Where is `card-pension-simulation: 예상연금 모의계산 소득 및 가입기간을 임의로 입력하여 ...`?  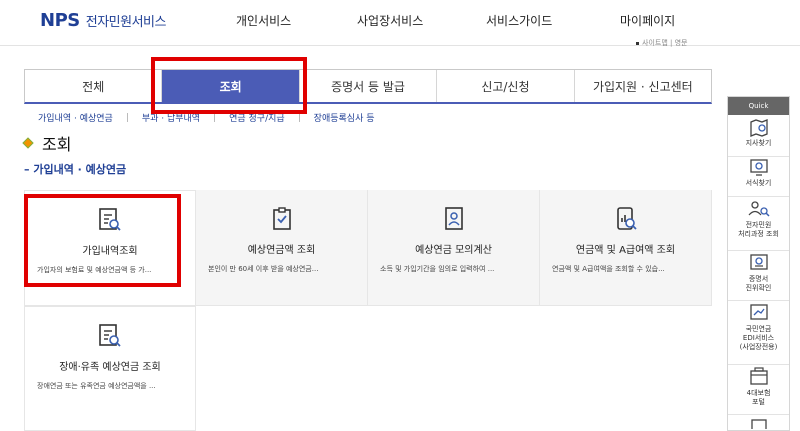
card-pension-simulation: 예상연금 모의계산 소득 및 가입기간을 임의로 입력하여 ... is located at coordinates (454, 248).